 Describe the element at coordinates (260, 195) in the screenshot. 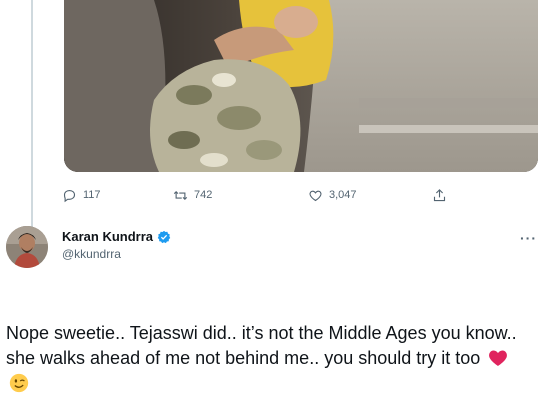

I see `tweet-action-bar: 117 742 3,047` at that location.